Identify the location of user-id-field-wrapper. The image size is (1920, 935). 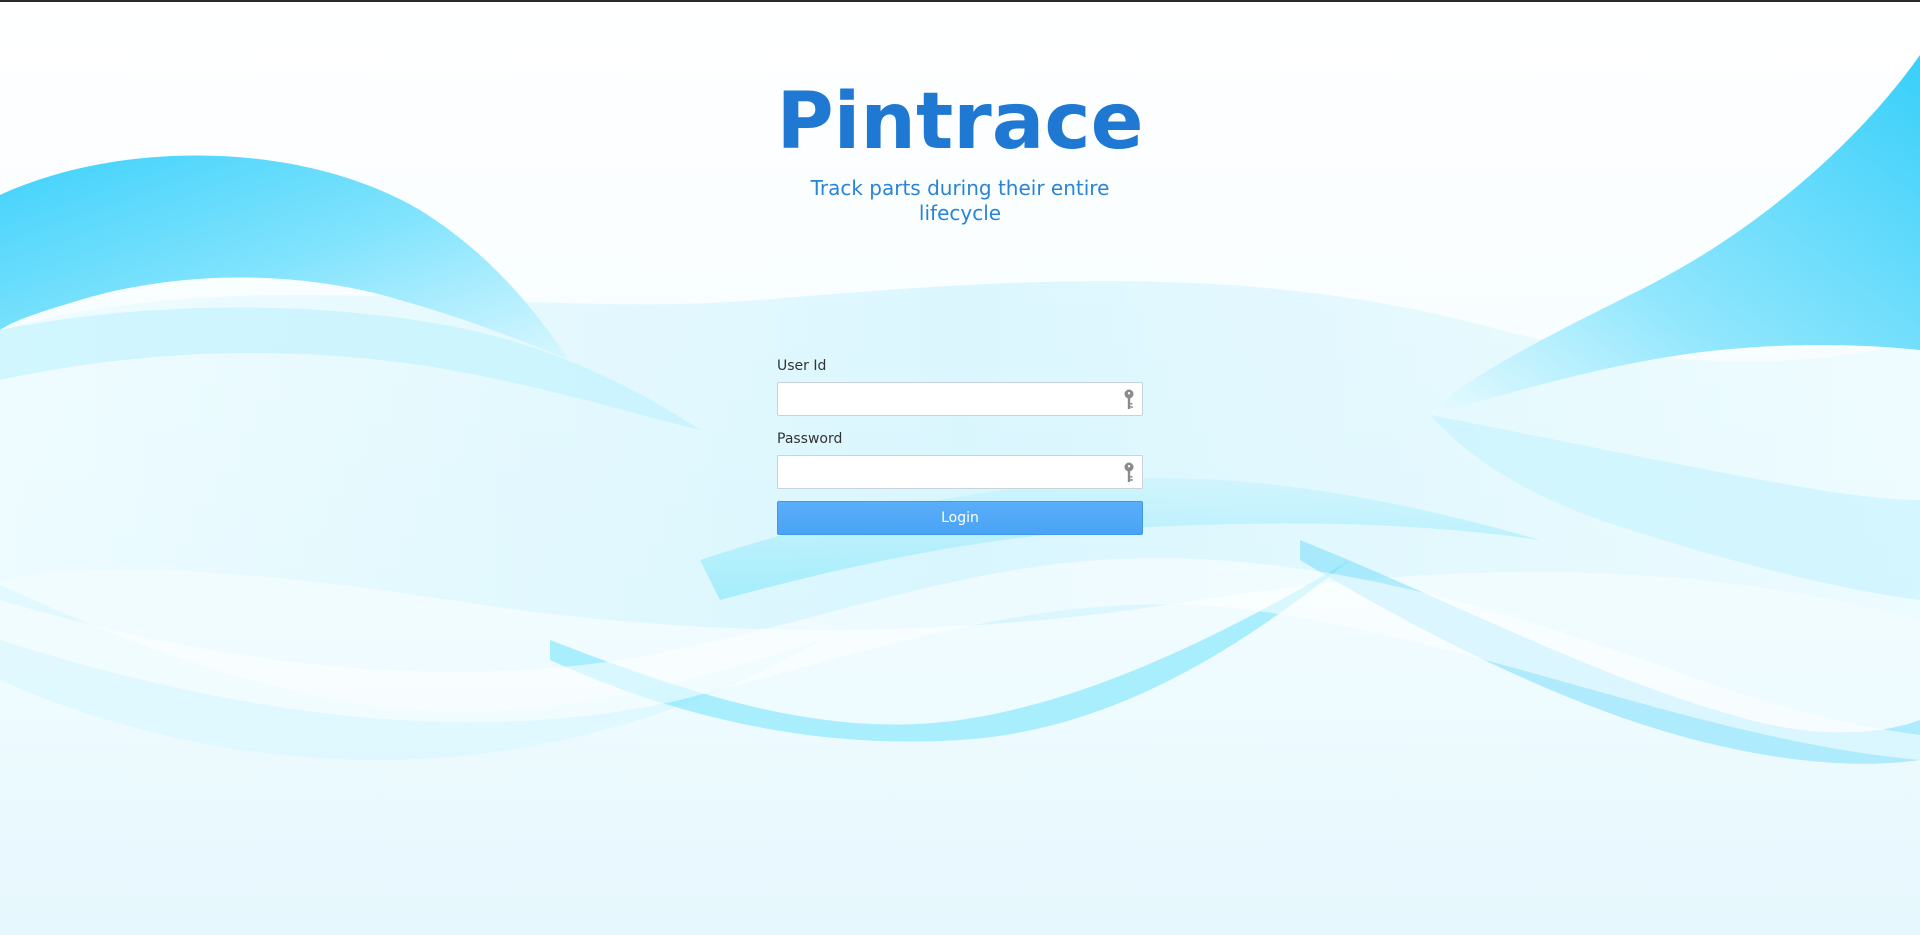
(960, 399).